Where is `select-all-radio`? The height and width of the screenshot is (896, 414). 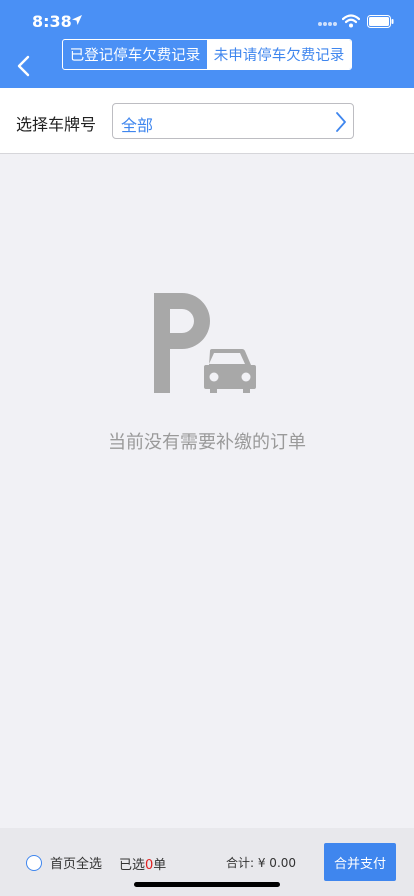
select-all-radio is located at coordinates (34, 862).